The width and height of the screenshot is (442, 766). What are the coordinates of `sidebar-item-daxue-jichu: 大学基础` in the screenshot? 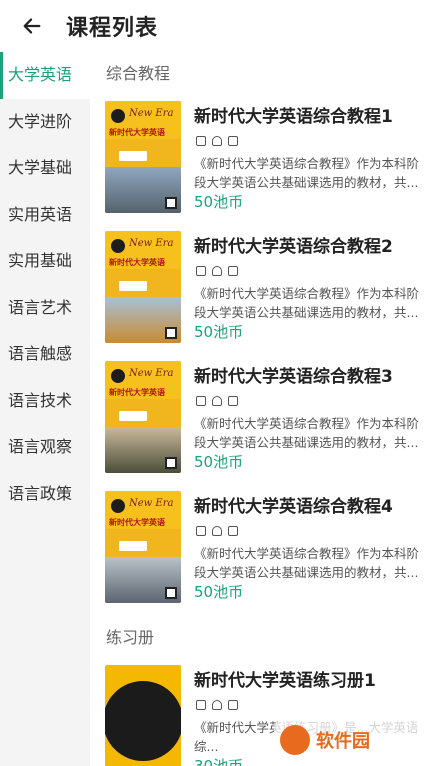 It's located at (45, 168).